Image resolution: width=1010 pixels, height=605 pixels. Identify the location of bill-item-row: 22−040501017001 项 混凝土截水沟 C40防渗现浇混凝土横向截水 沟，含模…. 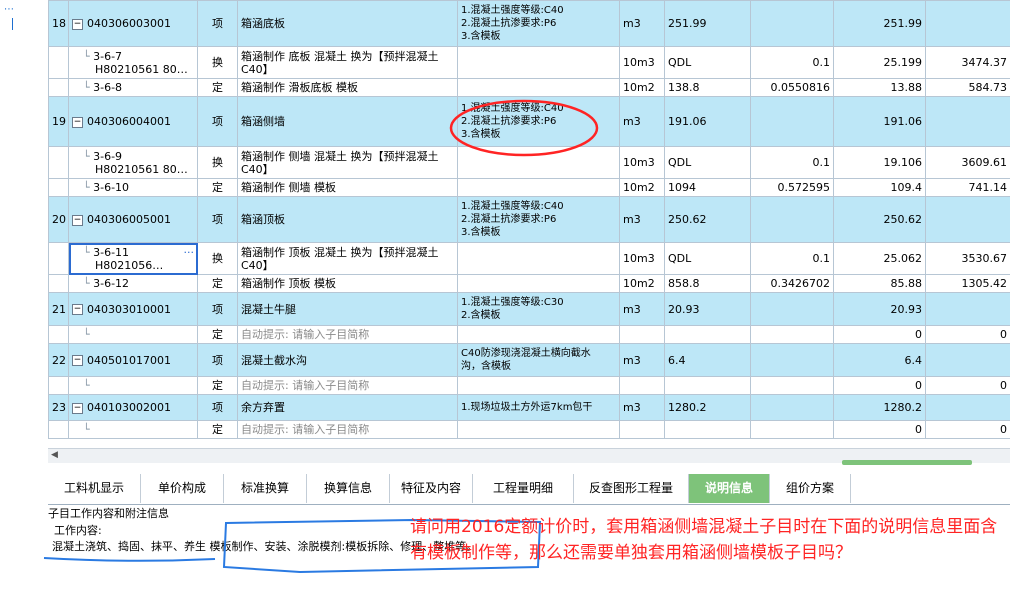
(529, 360).